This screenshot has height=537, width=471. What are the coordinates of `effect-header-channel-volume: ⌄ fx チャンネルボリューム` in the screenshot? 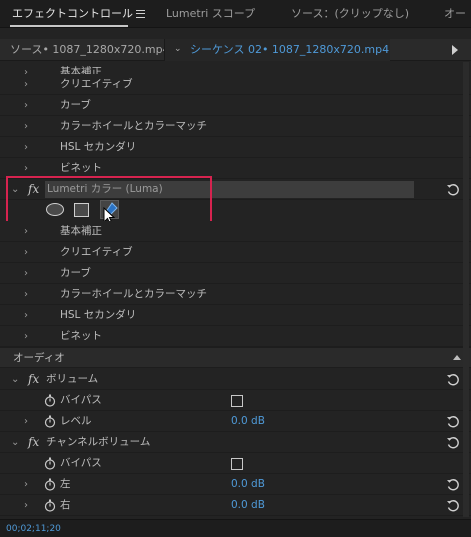 It's located at (235, 442).